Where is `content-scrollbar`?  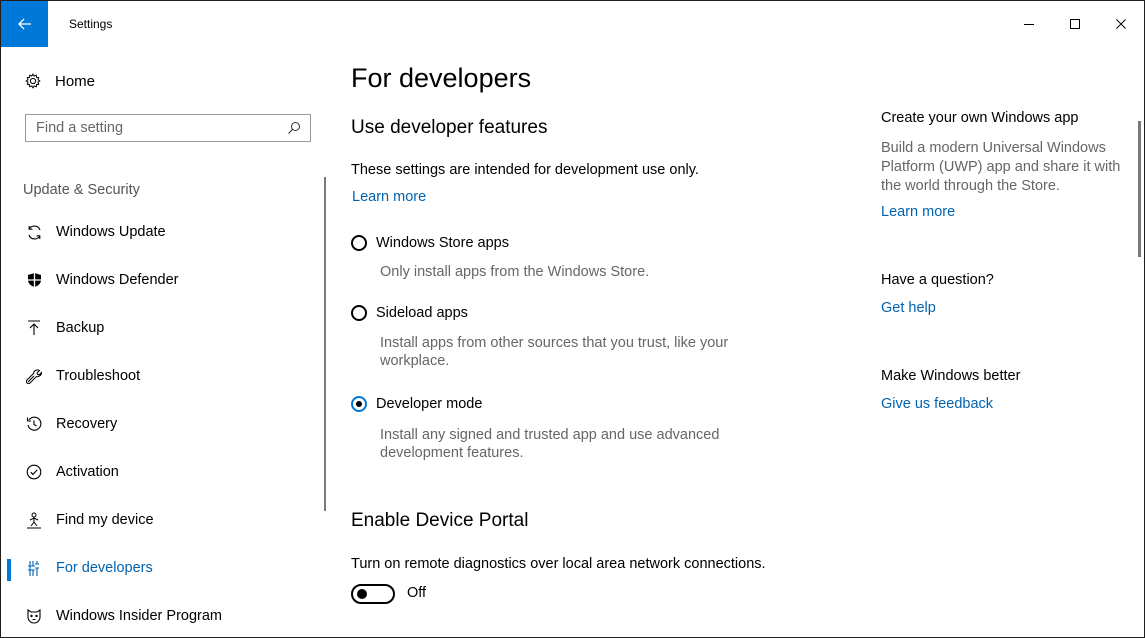 content-scrollbar is located at coordinates (1139, 189).